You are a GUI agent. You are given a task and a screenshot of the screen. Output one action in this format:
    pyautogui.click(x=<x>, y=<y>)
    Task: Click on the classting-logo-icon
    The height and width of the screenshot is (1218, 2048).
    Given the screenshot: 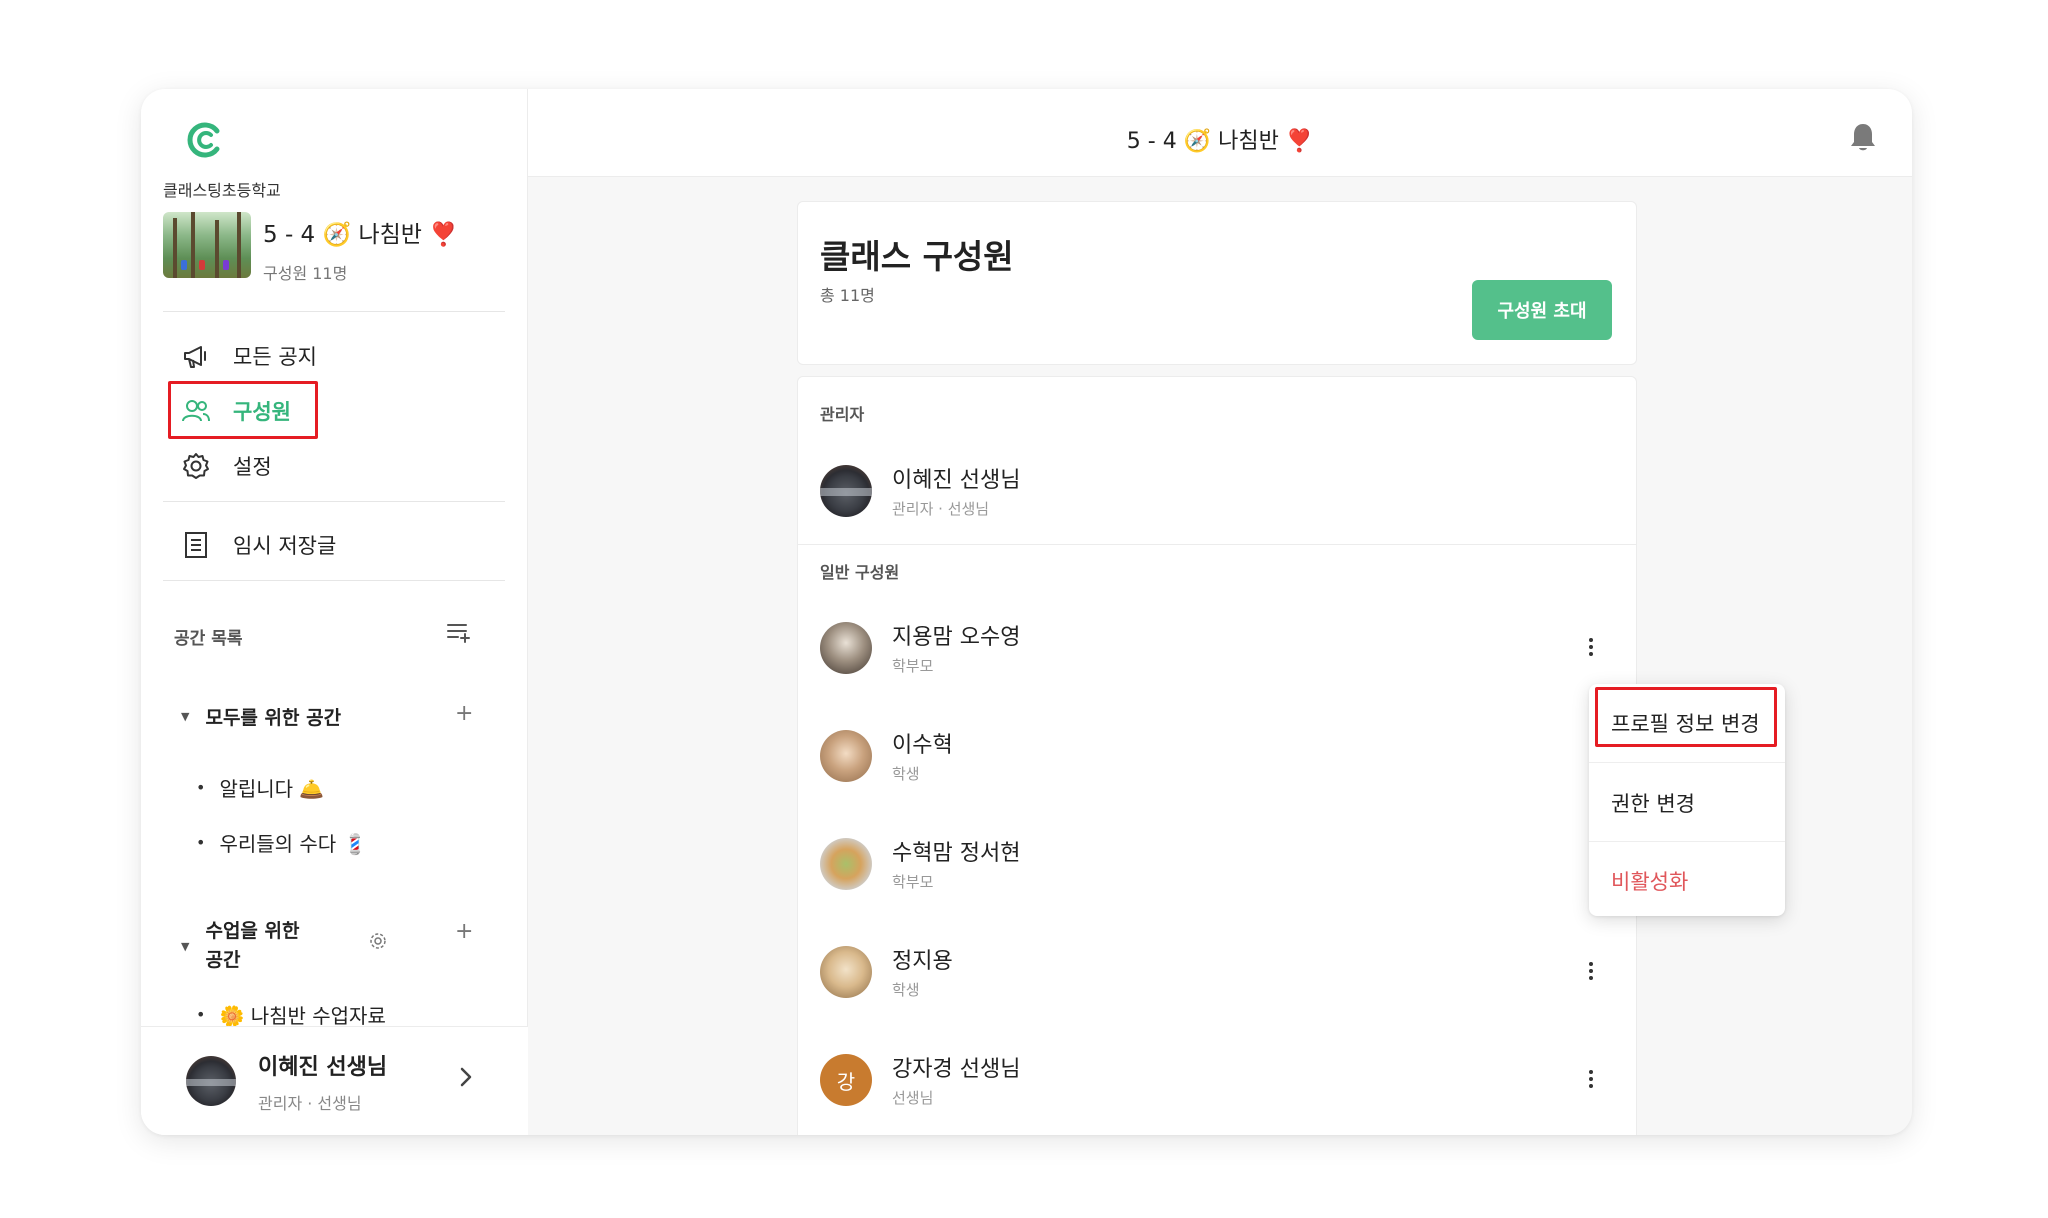 What is the action you would take?
    pyautogui.click(x=204, y=140)
    